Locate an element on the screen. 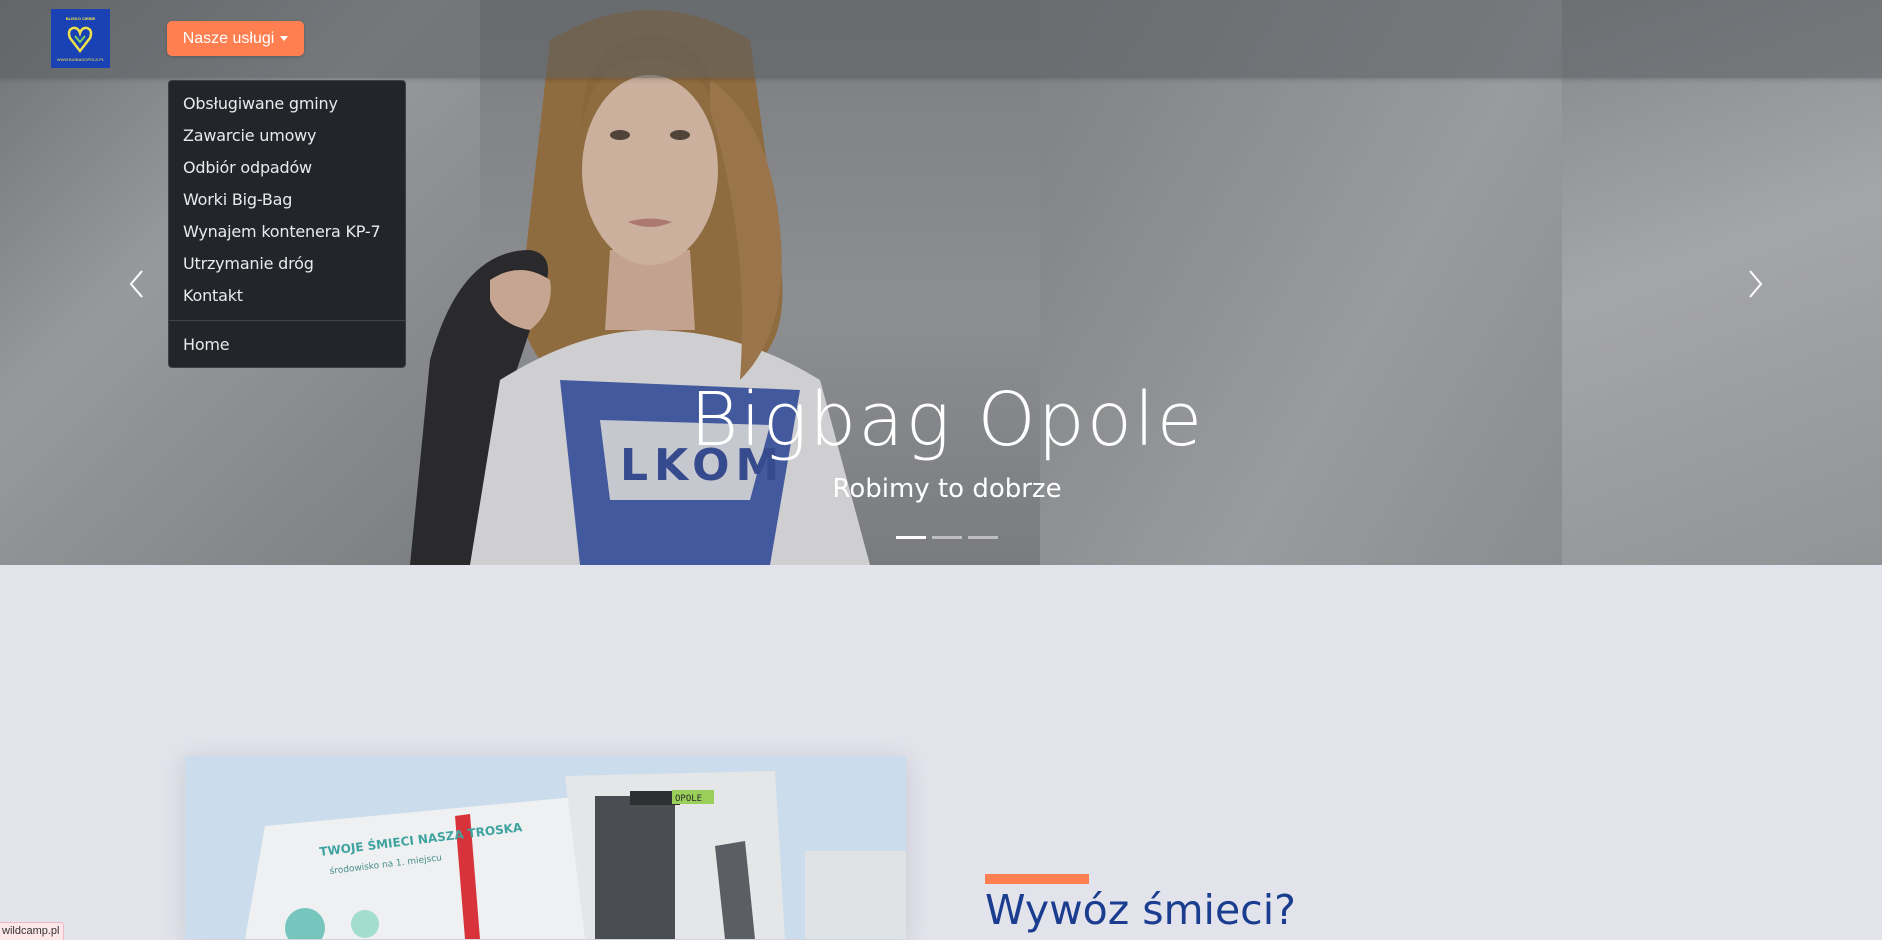 This screenshot has height=940, width=1882. hero-subtitle: Robimy to dobrze is located at coordinates (947, 489).